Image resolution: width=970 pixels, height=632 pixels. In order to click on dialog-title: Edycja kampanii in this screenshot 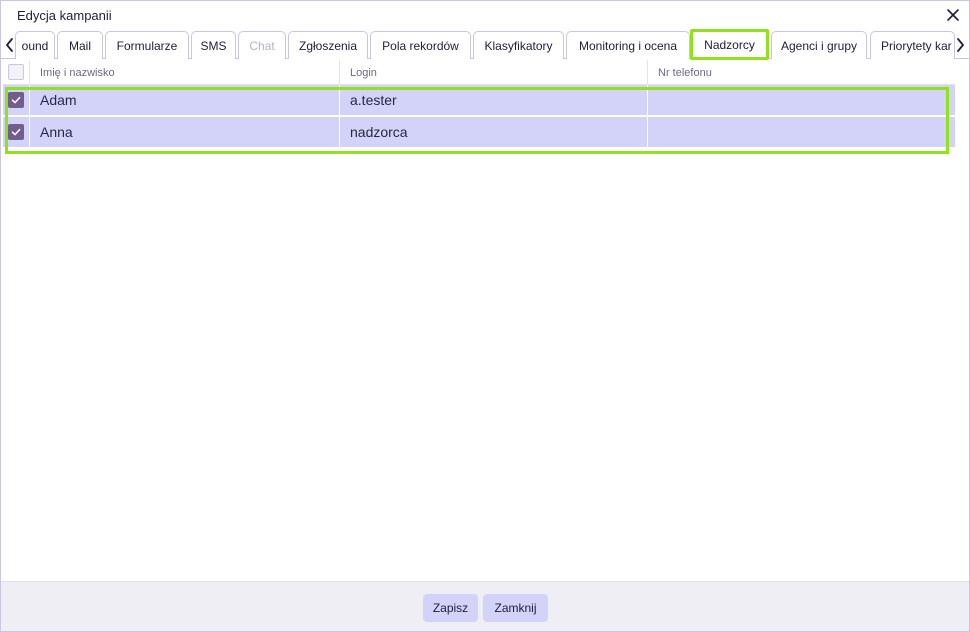, I will do `click(64, 15)`.